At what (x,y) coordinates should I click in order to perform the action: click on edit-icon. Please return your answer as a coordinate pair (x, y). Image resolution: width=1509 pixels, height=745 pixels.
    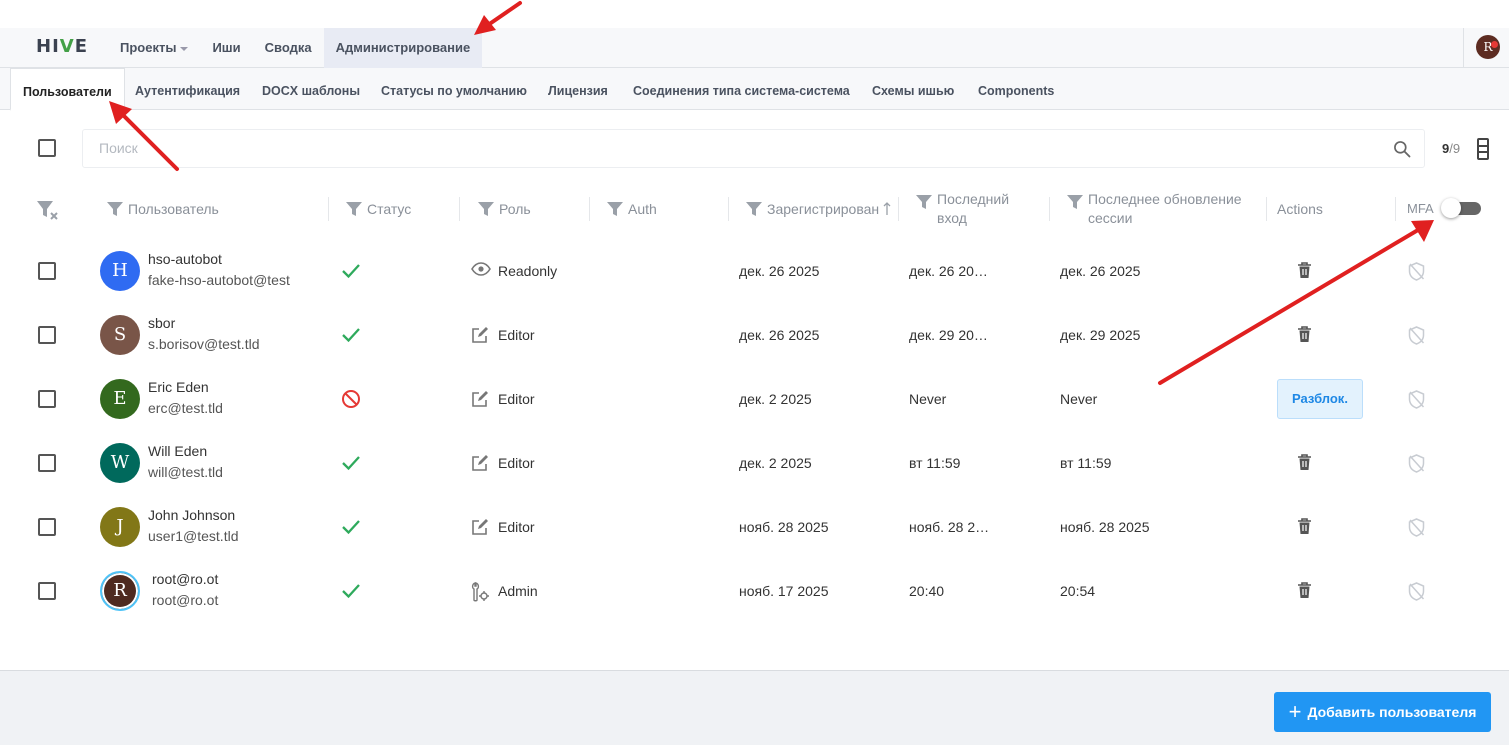
    Looking at the image, I should click on (480, 401).